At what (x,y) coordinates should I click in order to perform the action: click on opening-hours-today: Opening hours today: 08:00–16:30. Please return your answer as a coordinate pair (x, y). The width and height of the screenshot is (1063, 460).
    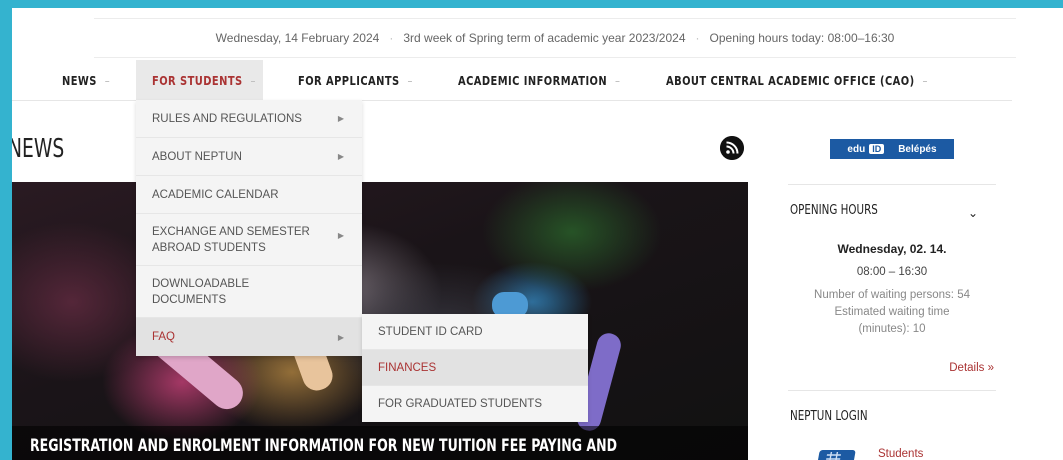
    Looking at the image, I should click on (802, 38).